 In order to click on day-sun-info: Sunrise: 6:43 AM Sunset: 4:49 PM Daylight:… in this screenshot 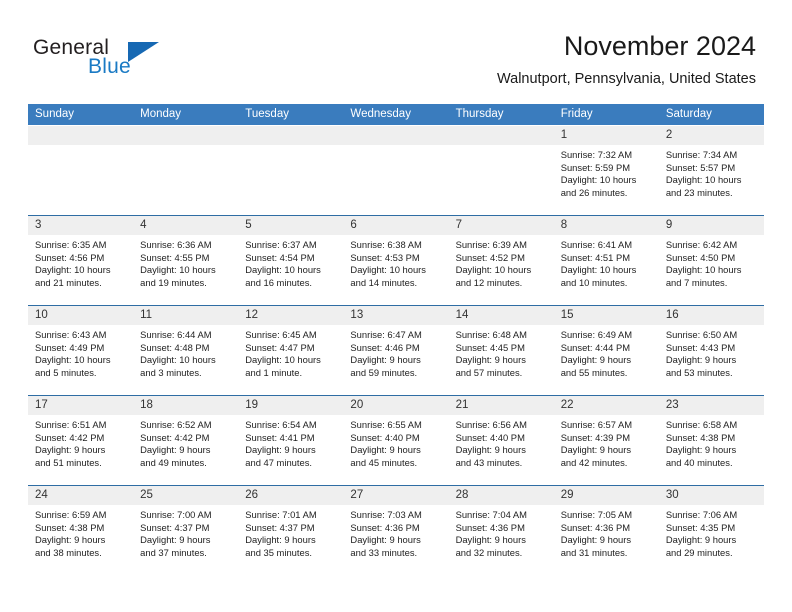, I will do `click(80, 352)`.